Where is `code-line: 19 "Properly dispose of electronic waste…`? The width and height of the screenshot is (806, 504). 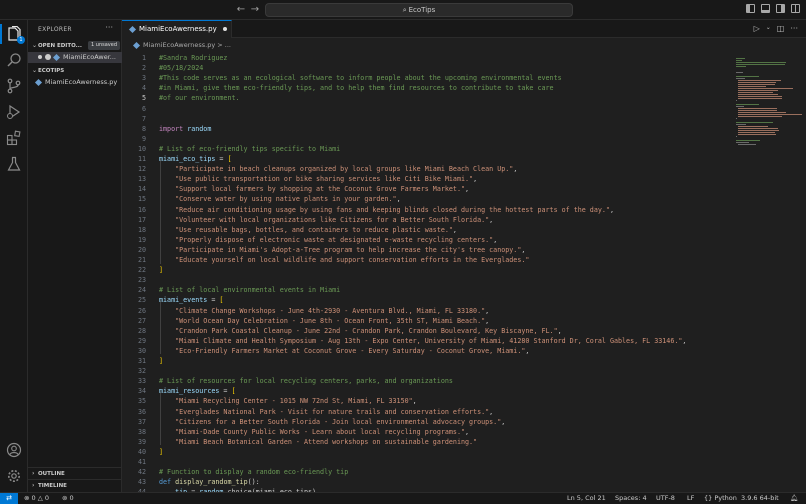
code-line: 19 "Properly dispose of electronic waste… is located at coordinates (427, 240).